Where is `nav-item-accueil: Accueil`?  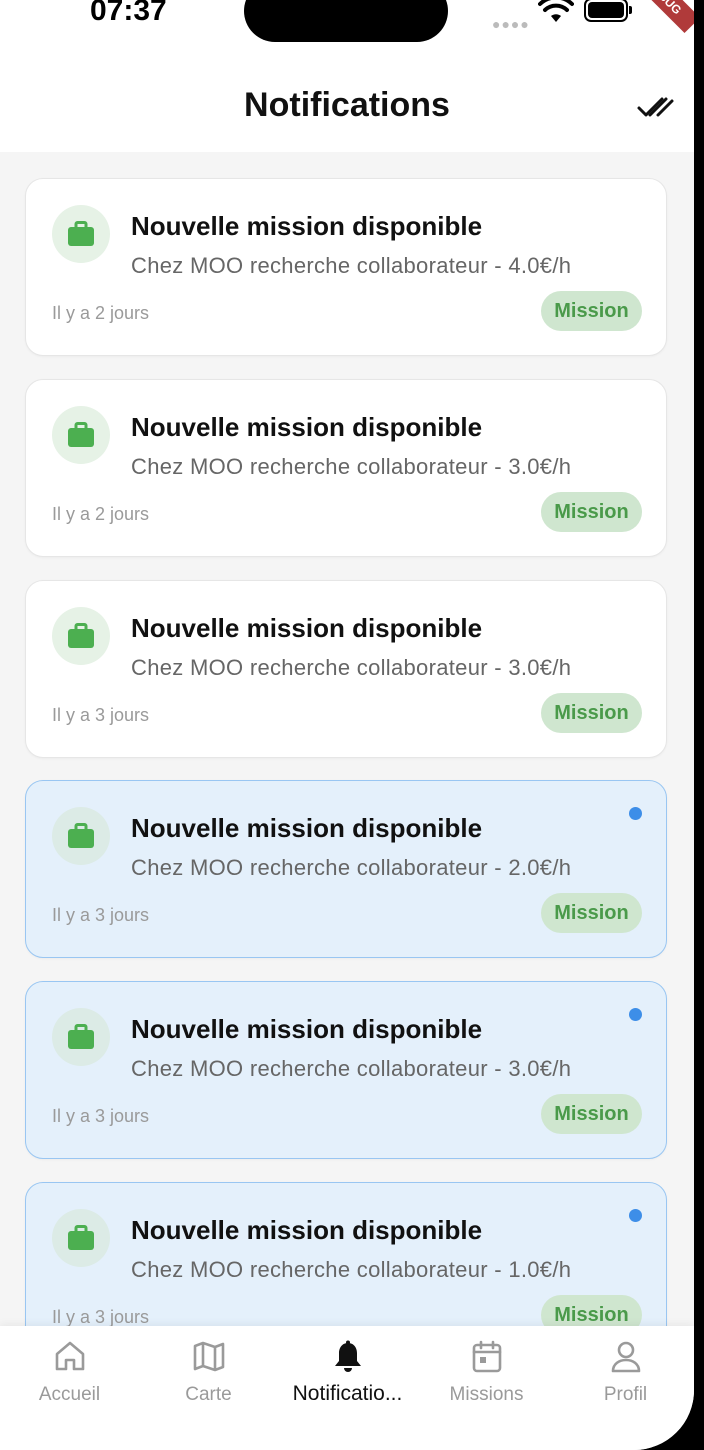 nav-item-accueil: Accueil is located at coordinates (69, 1388).